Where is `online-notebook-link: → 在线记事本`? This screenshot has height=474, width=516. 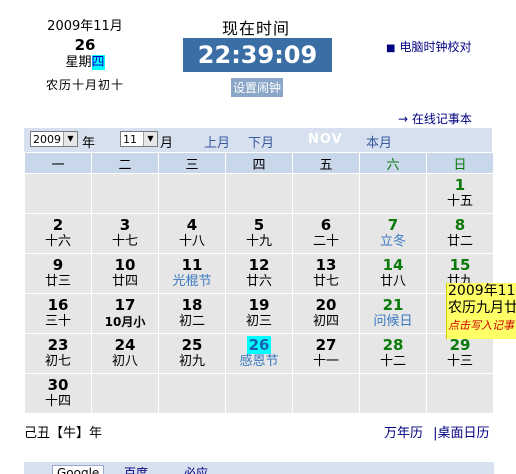 online-notebook-link: → 在线记事本 is located at coordinates (435, 118).